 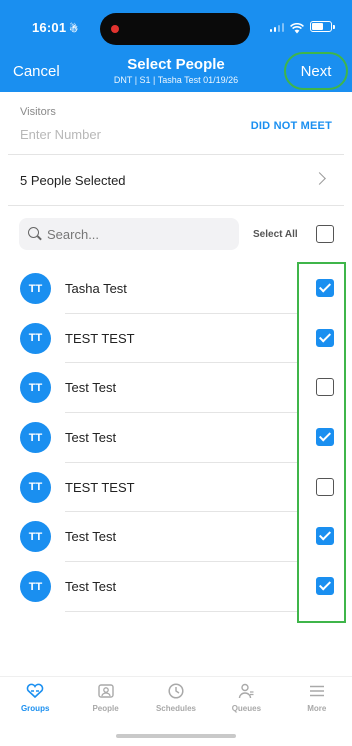 I want to click on cellular-signal-icon, so click(x=276, y=27).